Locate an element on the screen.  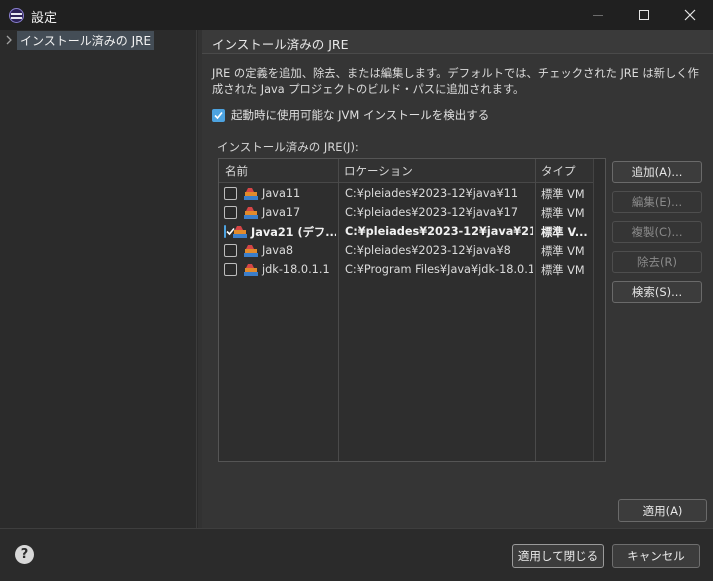
remove-button: 除去(R) is located at coordinates (657, 262).